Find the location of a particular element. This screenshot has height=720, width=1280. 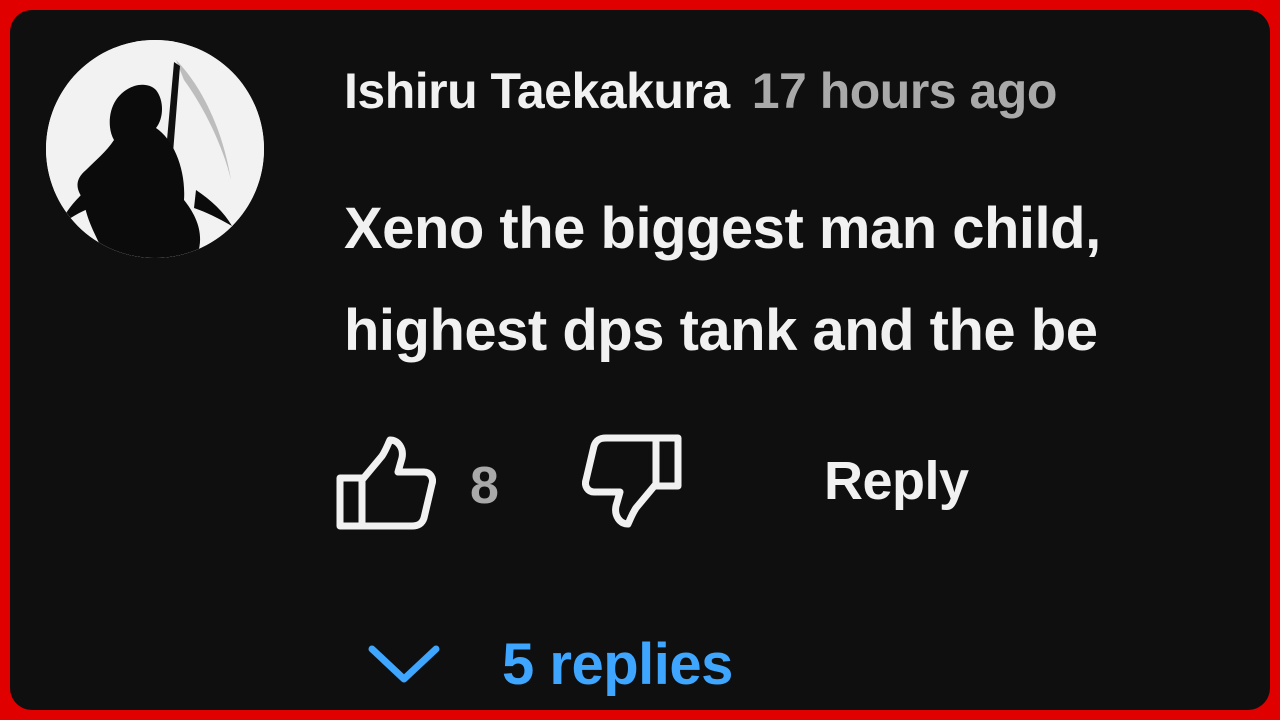

comment-text-line-2: highest dps tank and the be is located at coordinates (721, 330).